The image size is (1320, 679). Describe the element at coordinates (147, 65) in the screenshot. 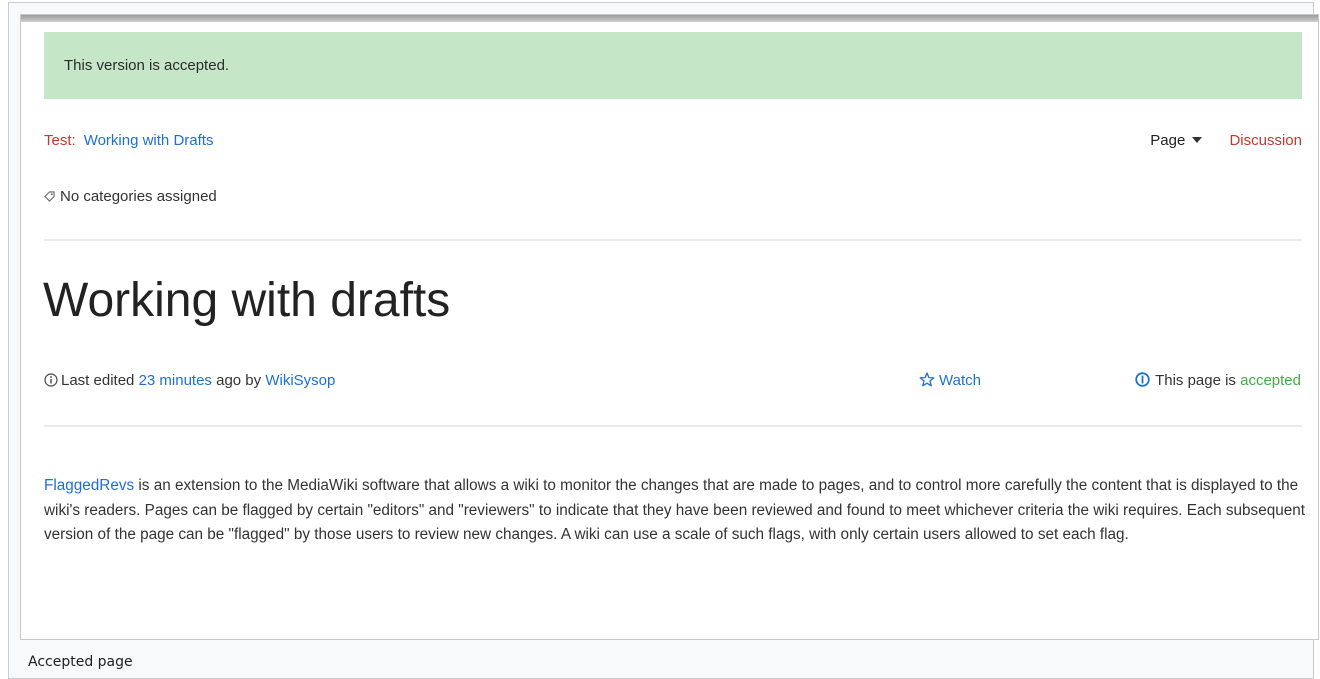

I see `banner-text: This version is accepted.` at that location.